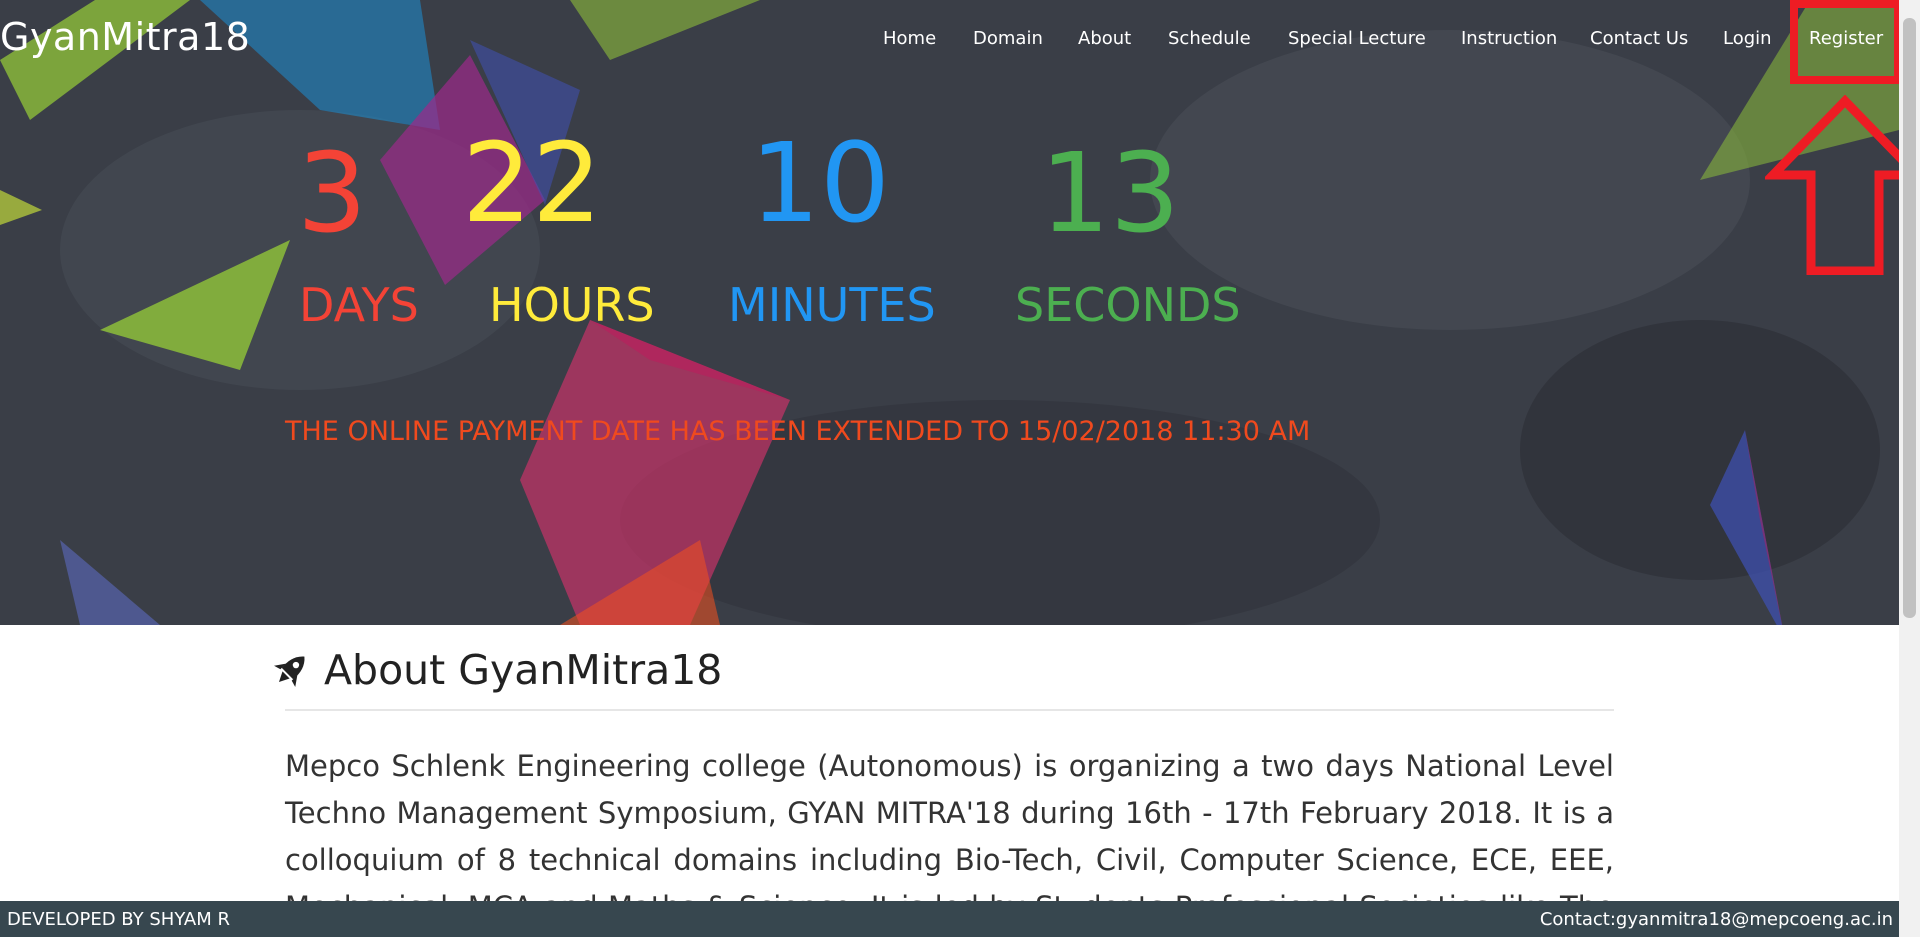  I want to click on nav-special-lecture: Special Lecture, so click(1357, 38).